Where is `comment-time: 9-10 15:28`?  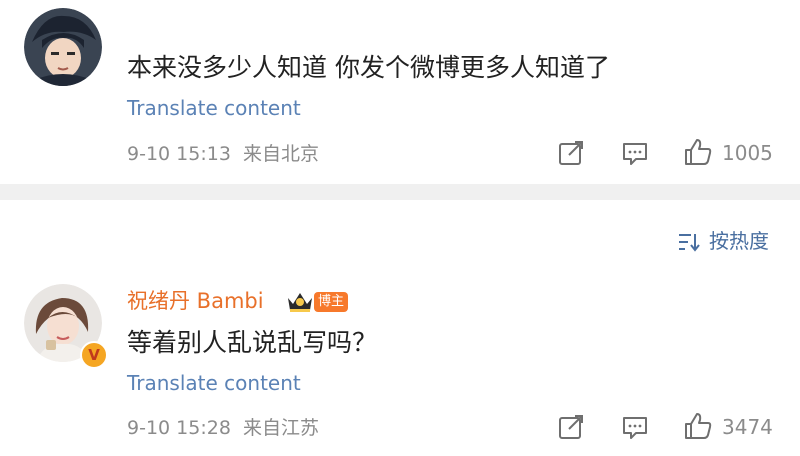 comment-time: 9-10 15:28 is located at coordinates (179, 428).